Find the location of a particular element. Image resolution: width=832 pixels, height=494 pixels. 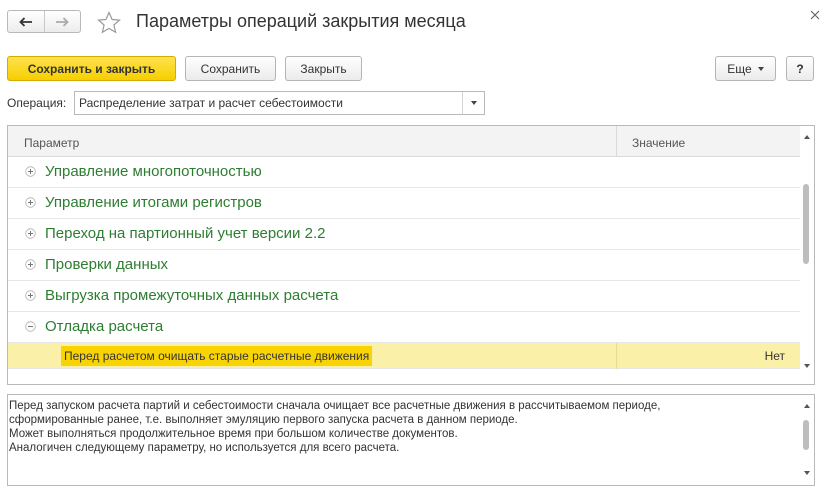

save-and-close-button: Сохранить и закрыть is located at coordinates (91, 68).